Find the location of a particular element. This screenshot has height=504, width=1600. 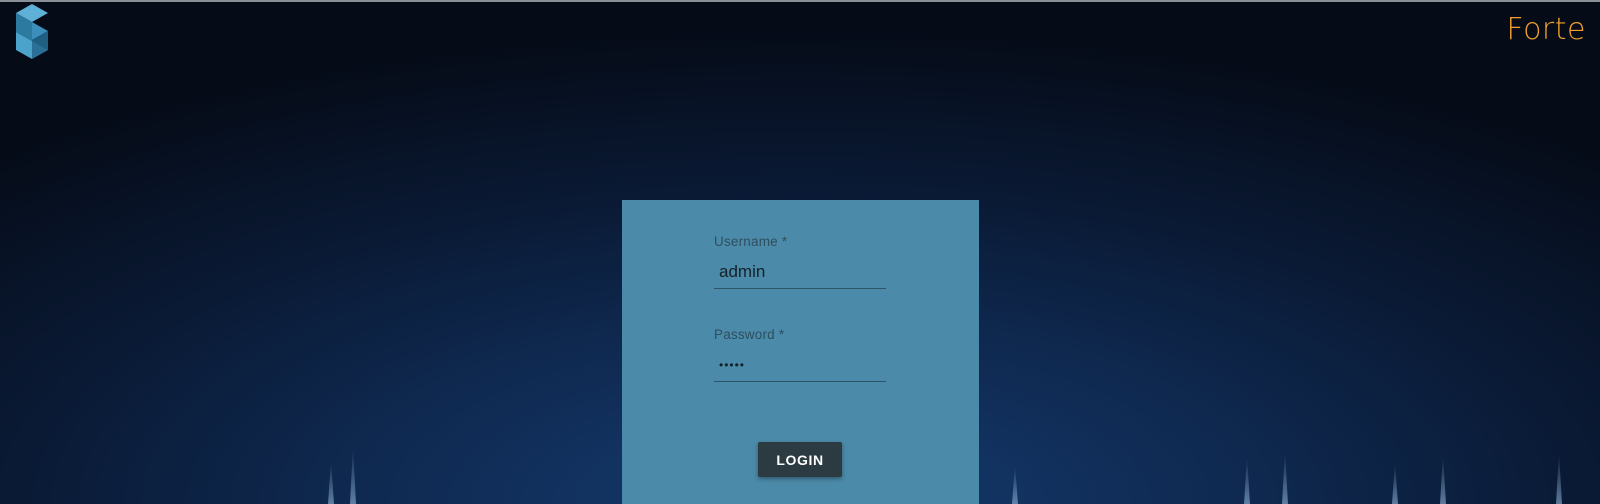

username-label: Username * is located at coordinates (751, 241).